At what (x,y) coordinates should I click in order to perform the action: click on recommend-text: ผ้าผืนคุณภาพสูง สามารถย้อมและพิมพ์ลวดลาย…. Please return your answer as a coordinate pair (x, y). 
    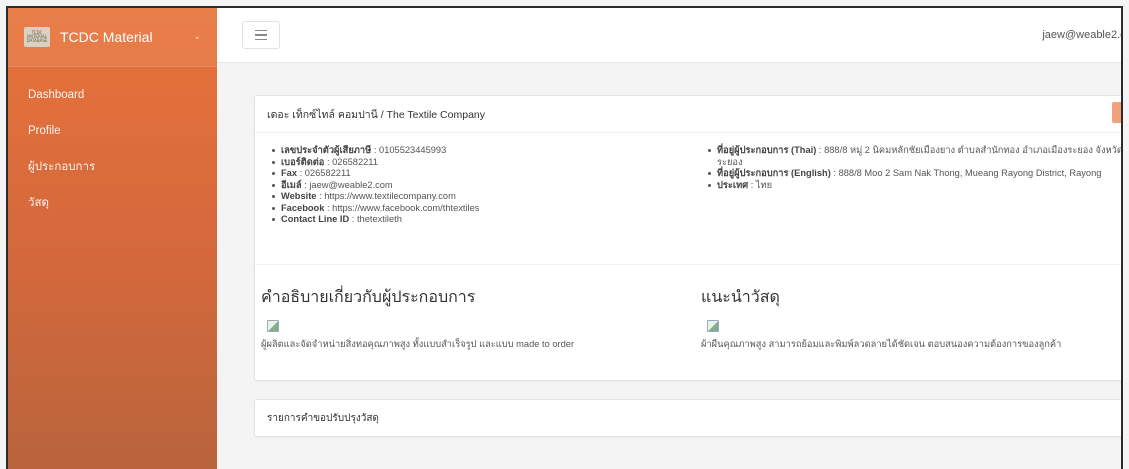
    Looking at the image, I should click on (881, 344).